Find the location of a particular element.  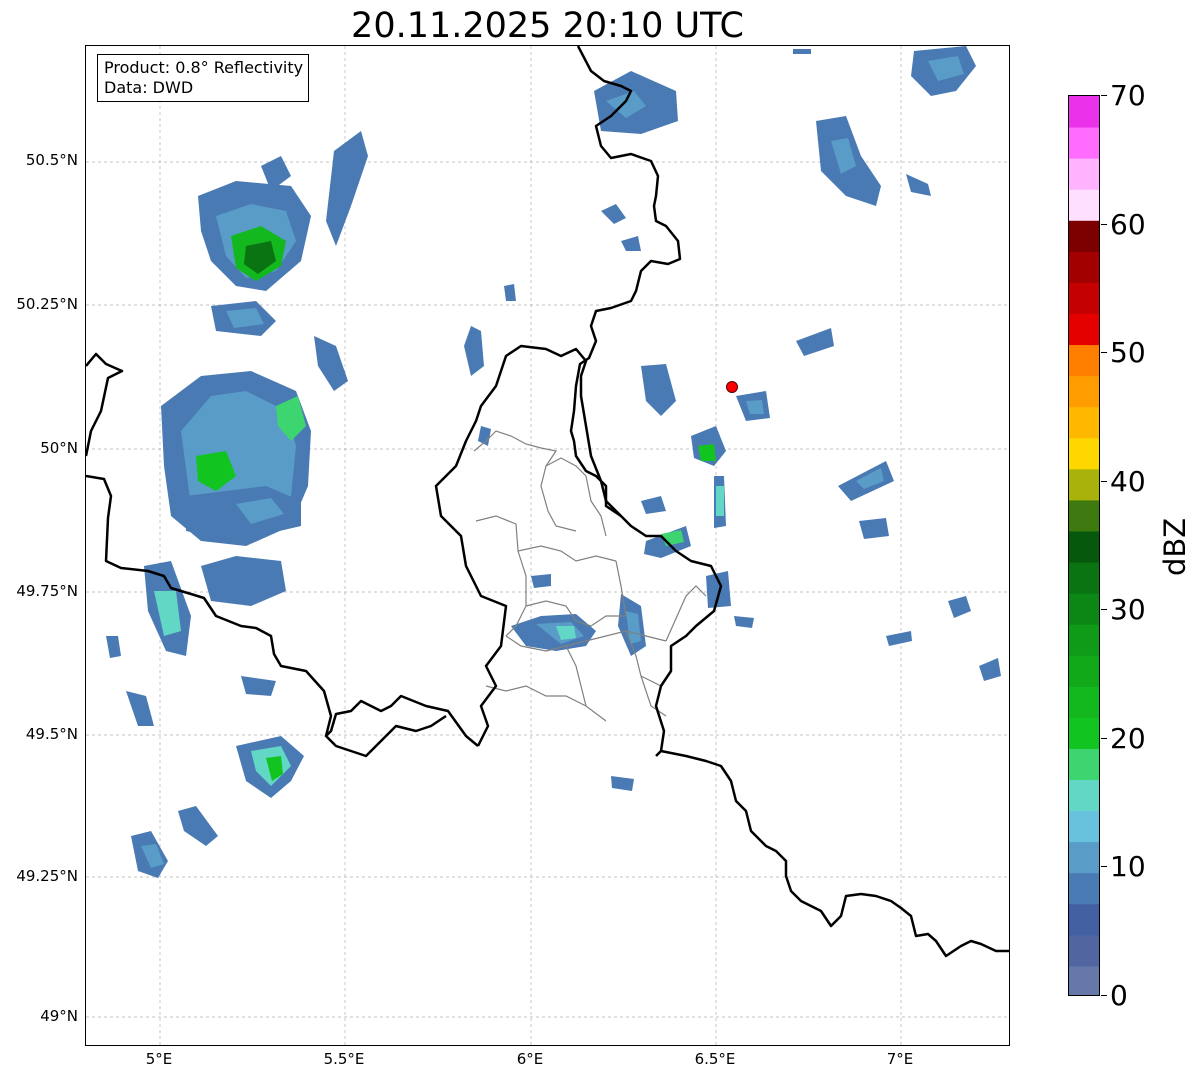

lat-label: 50.25°N is located at coordinates (47, 304).